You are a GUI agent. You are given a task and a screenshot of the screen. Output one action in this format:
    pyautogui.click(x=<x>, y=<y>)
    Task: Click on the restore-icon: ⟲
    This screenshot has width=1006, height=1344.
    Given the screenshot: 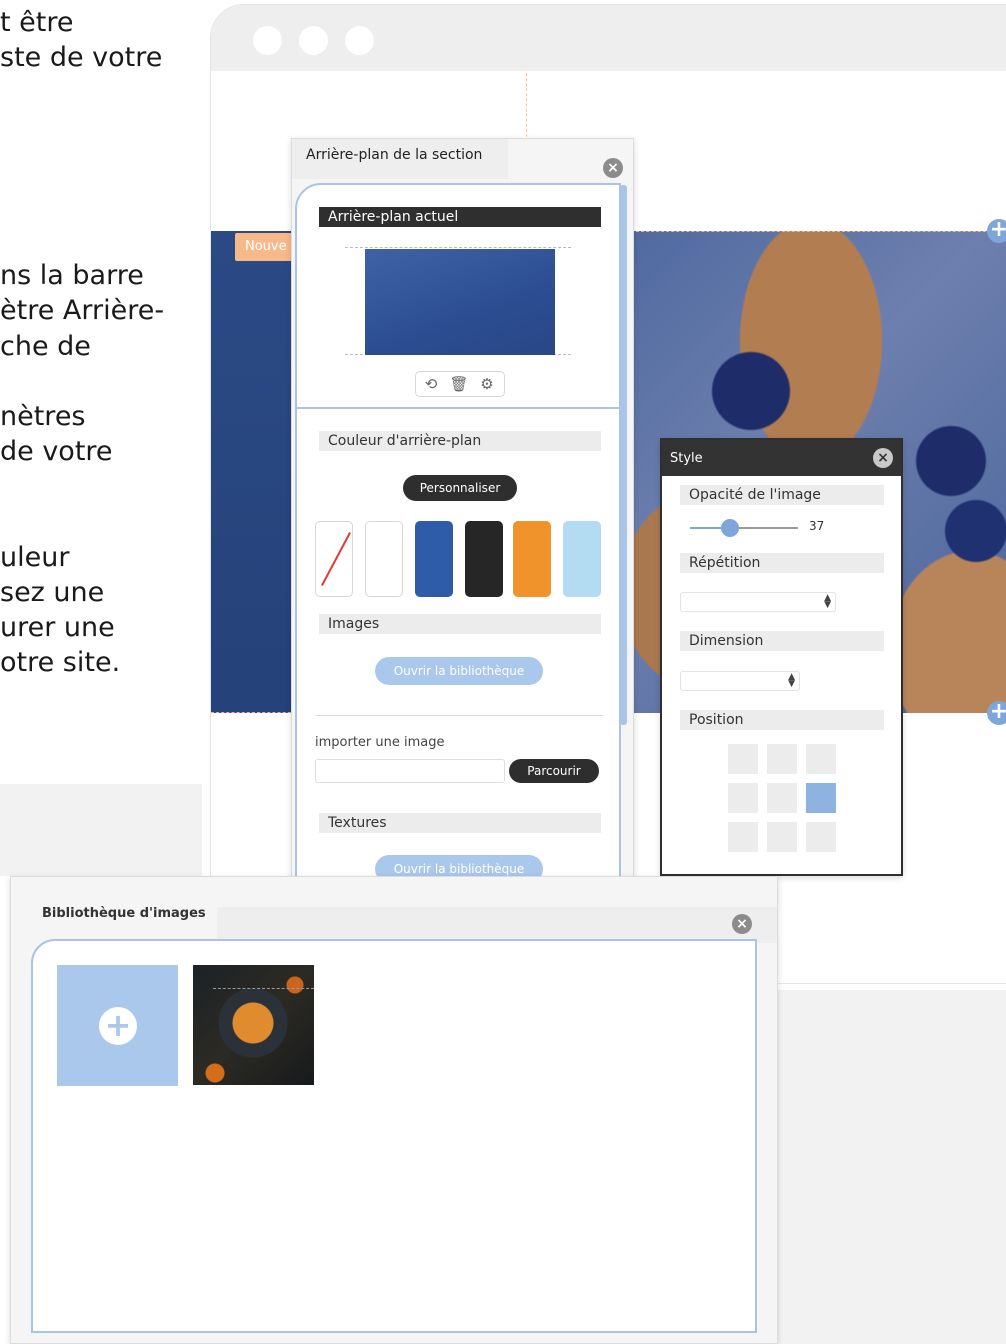 What is the action you would take?
    pyautogui.click(x=431, y=384)
    